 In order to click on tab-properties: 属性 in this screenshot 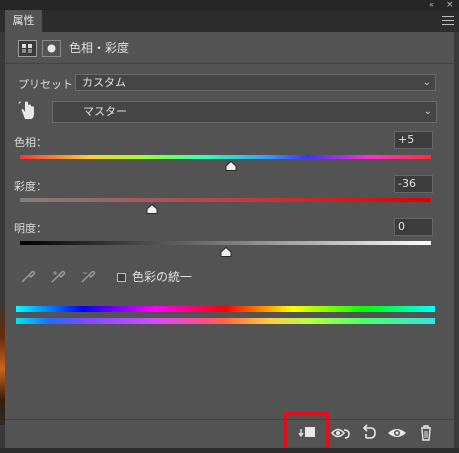, I will do `click(23, 21)`.